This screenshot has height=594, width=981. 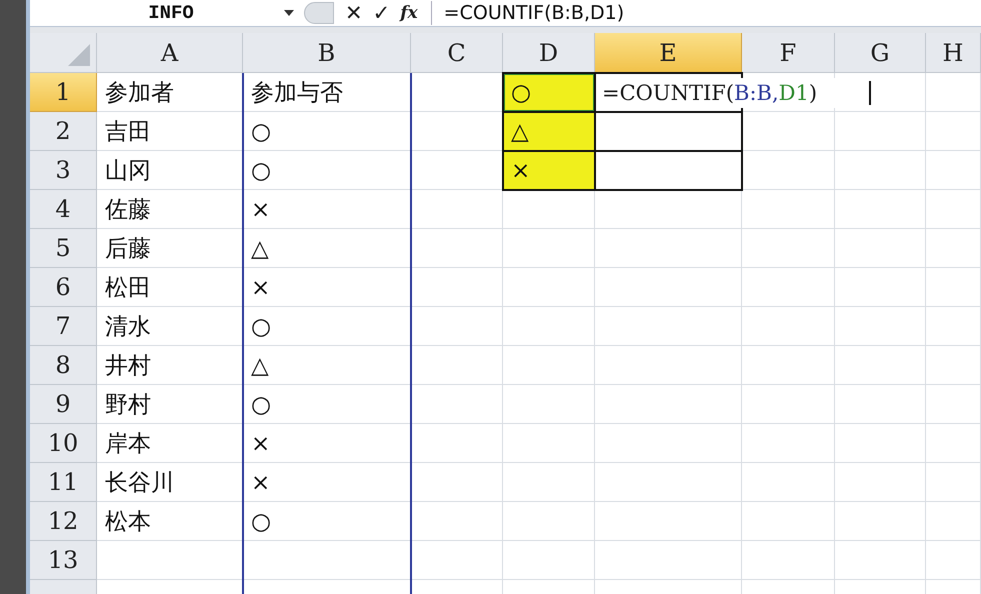 I want to click on table-cell: 吉田, so click(x=170, y=131).